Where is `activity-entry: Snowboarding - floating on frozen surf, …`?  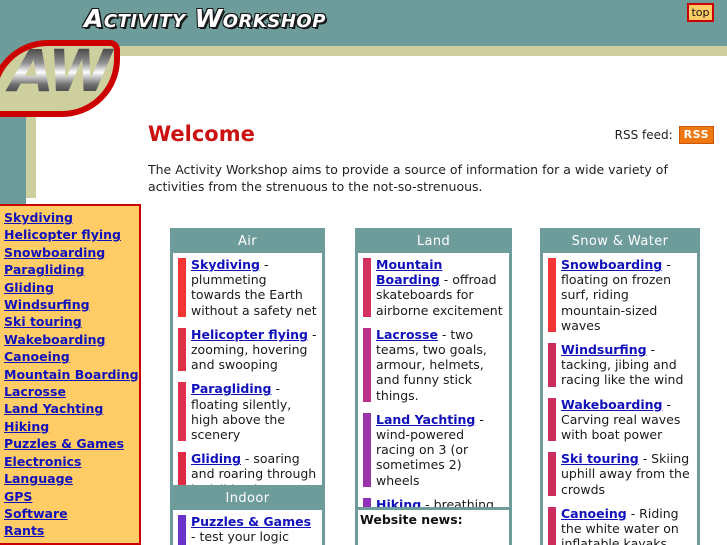 activity-entry: Snowboarding - floating on frozen surf, … is located at coordinates (620, 295).